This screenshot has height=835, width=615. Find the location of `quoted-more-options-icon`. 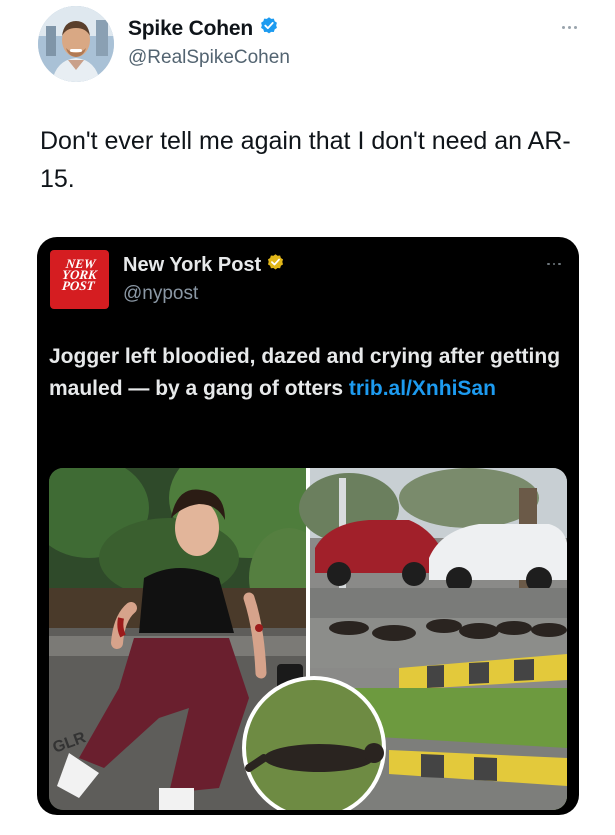

quoted-more-options-icon is located at coordinates (554, 264).